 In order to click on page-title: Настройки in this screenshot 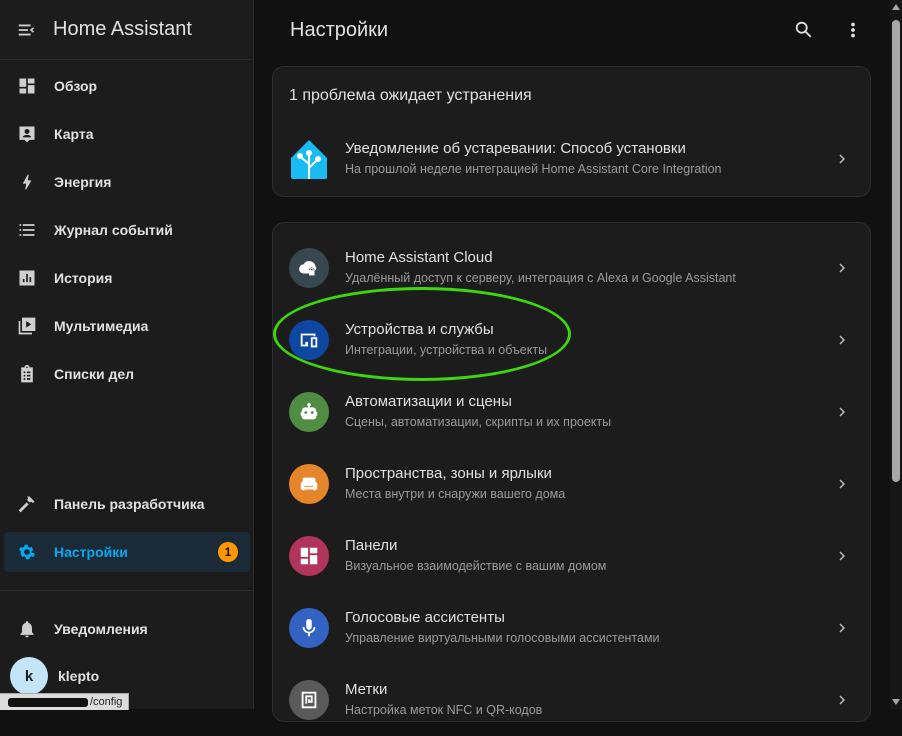, I will do `click(339, 29)`.